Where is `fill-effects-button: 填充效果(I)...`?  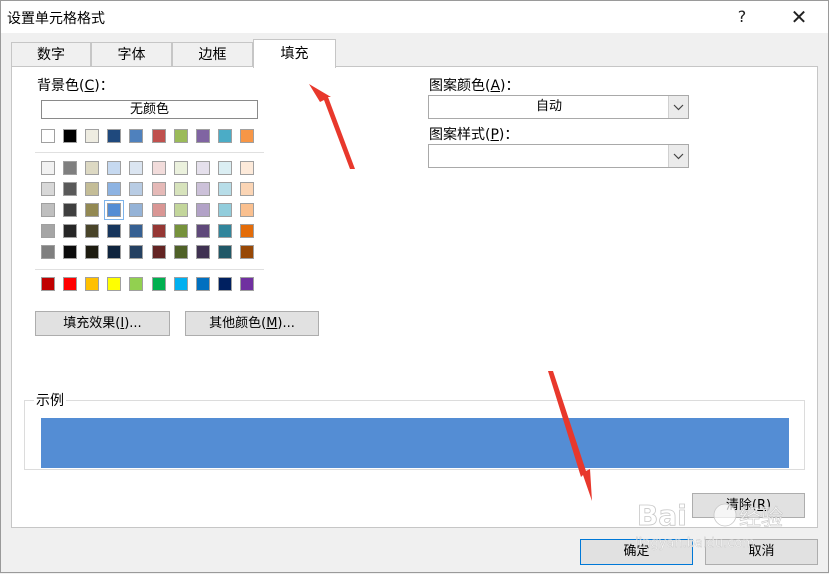 fill-effects-button: 填充效果(I)... is located at coordinates (102, 323).